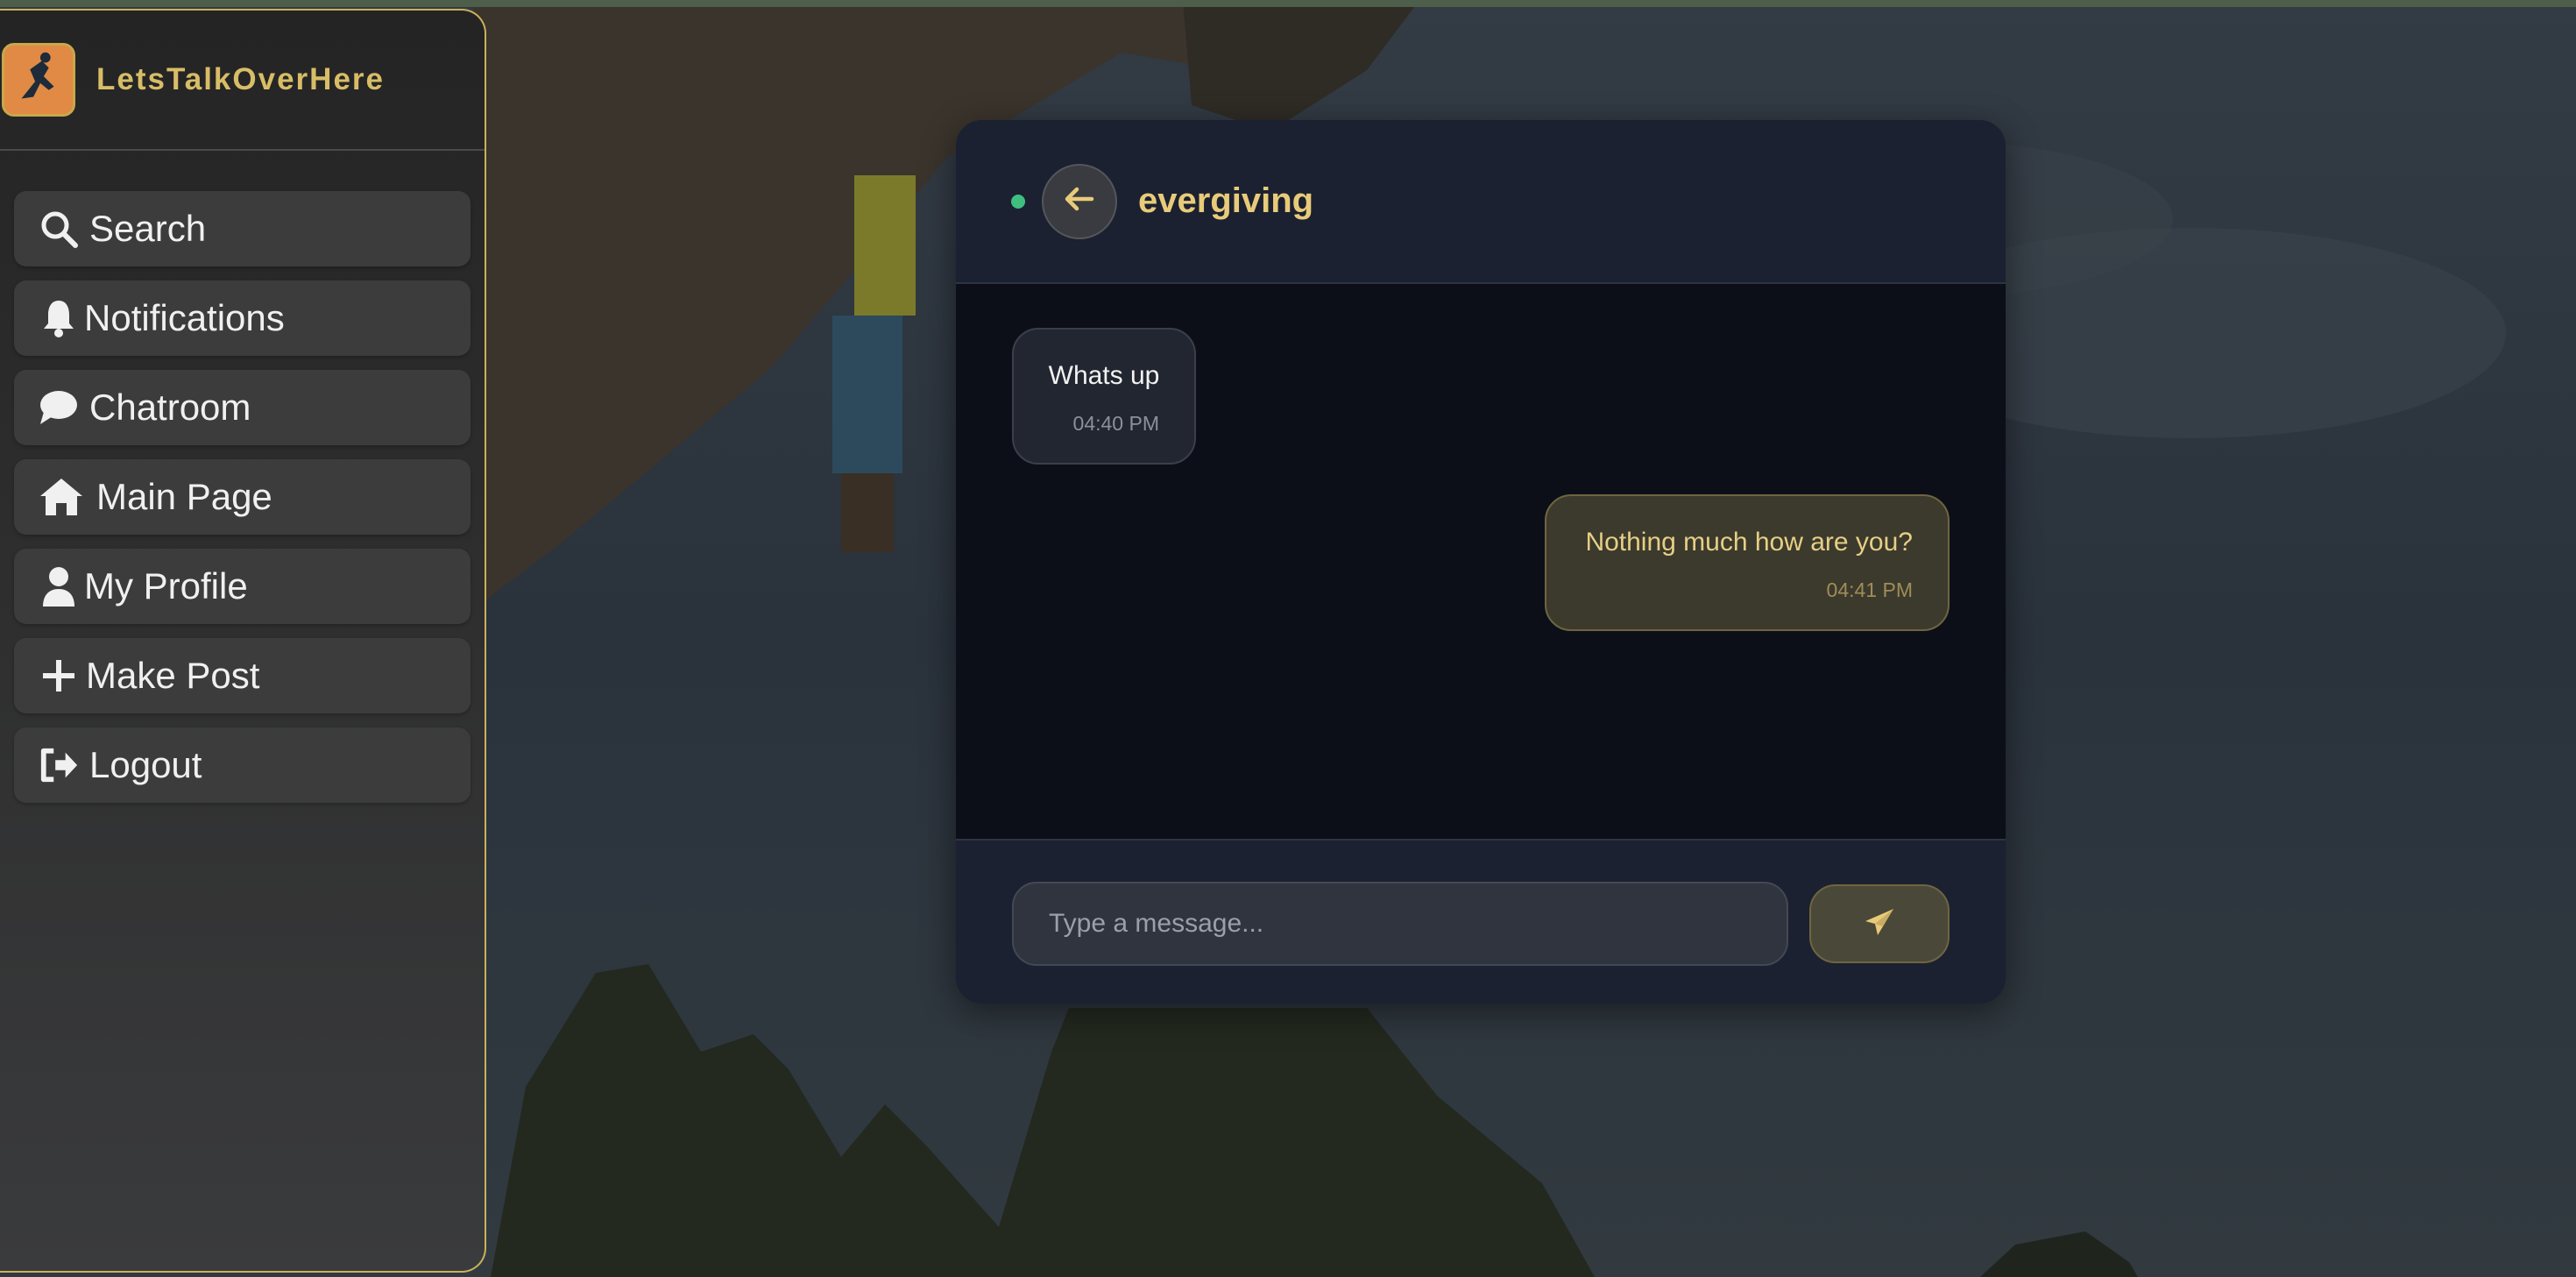 The height and width of the screenshot is (1277, 2576). What do you see at coordinates (1115, 424) in the screenshot?
I see `message-time: 04:40 PM` at bounding box center [1115, 424].